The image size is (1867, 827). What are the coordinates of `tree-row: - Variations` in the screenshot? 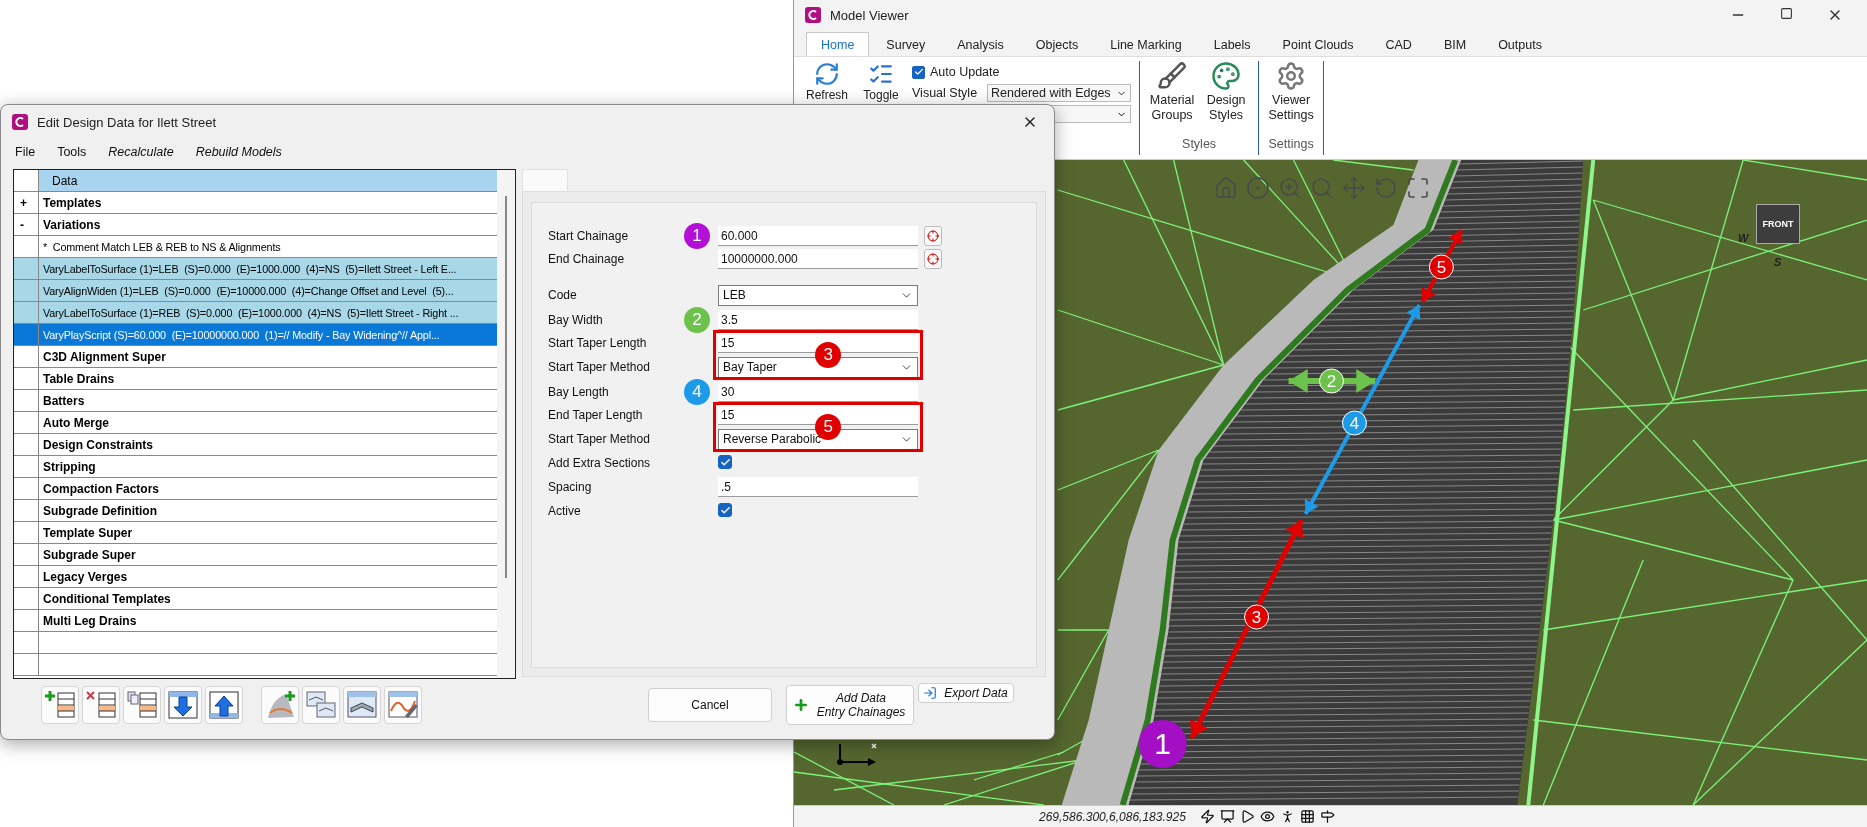 It's located at (255, 225).